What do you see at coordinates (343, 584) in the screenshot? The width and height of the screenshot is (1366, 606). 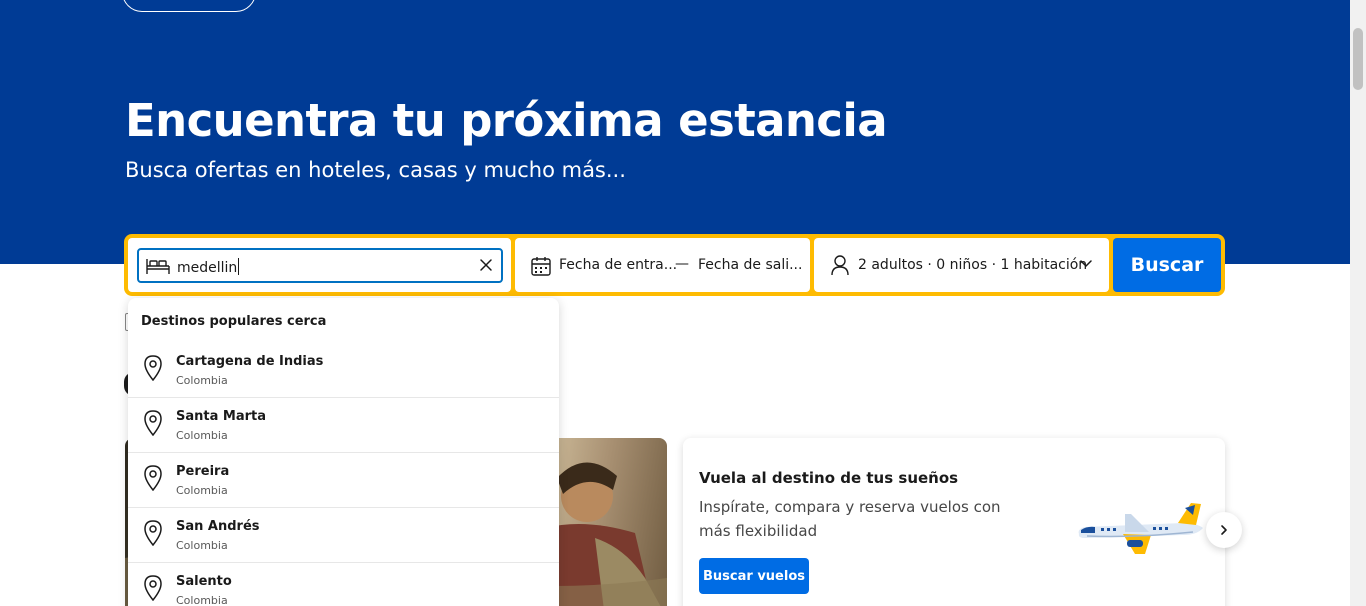 I see `suggestion-item: Salento Colombia` at bounding box center [343, 584].